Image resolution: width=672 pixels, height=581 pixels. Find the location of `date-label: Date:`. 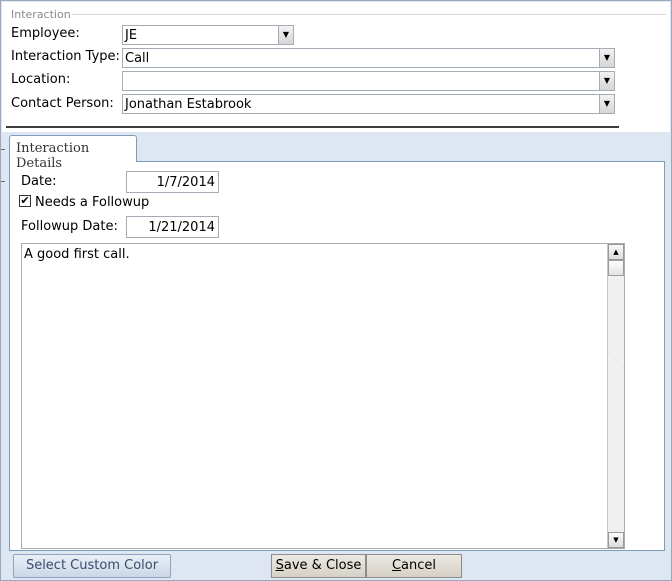

date-label: Date: is located at coordinates (39, 181).